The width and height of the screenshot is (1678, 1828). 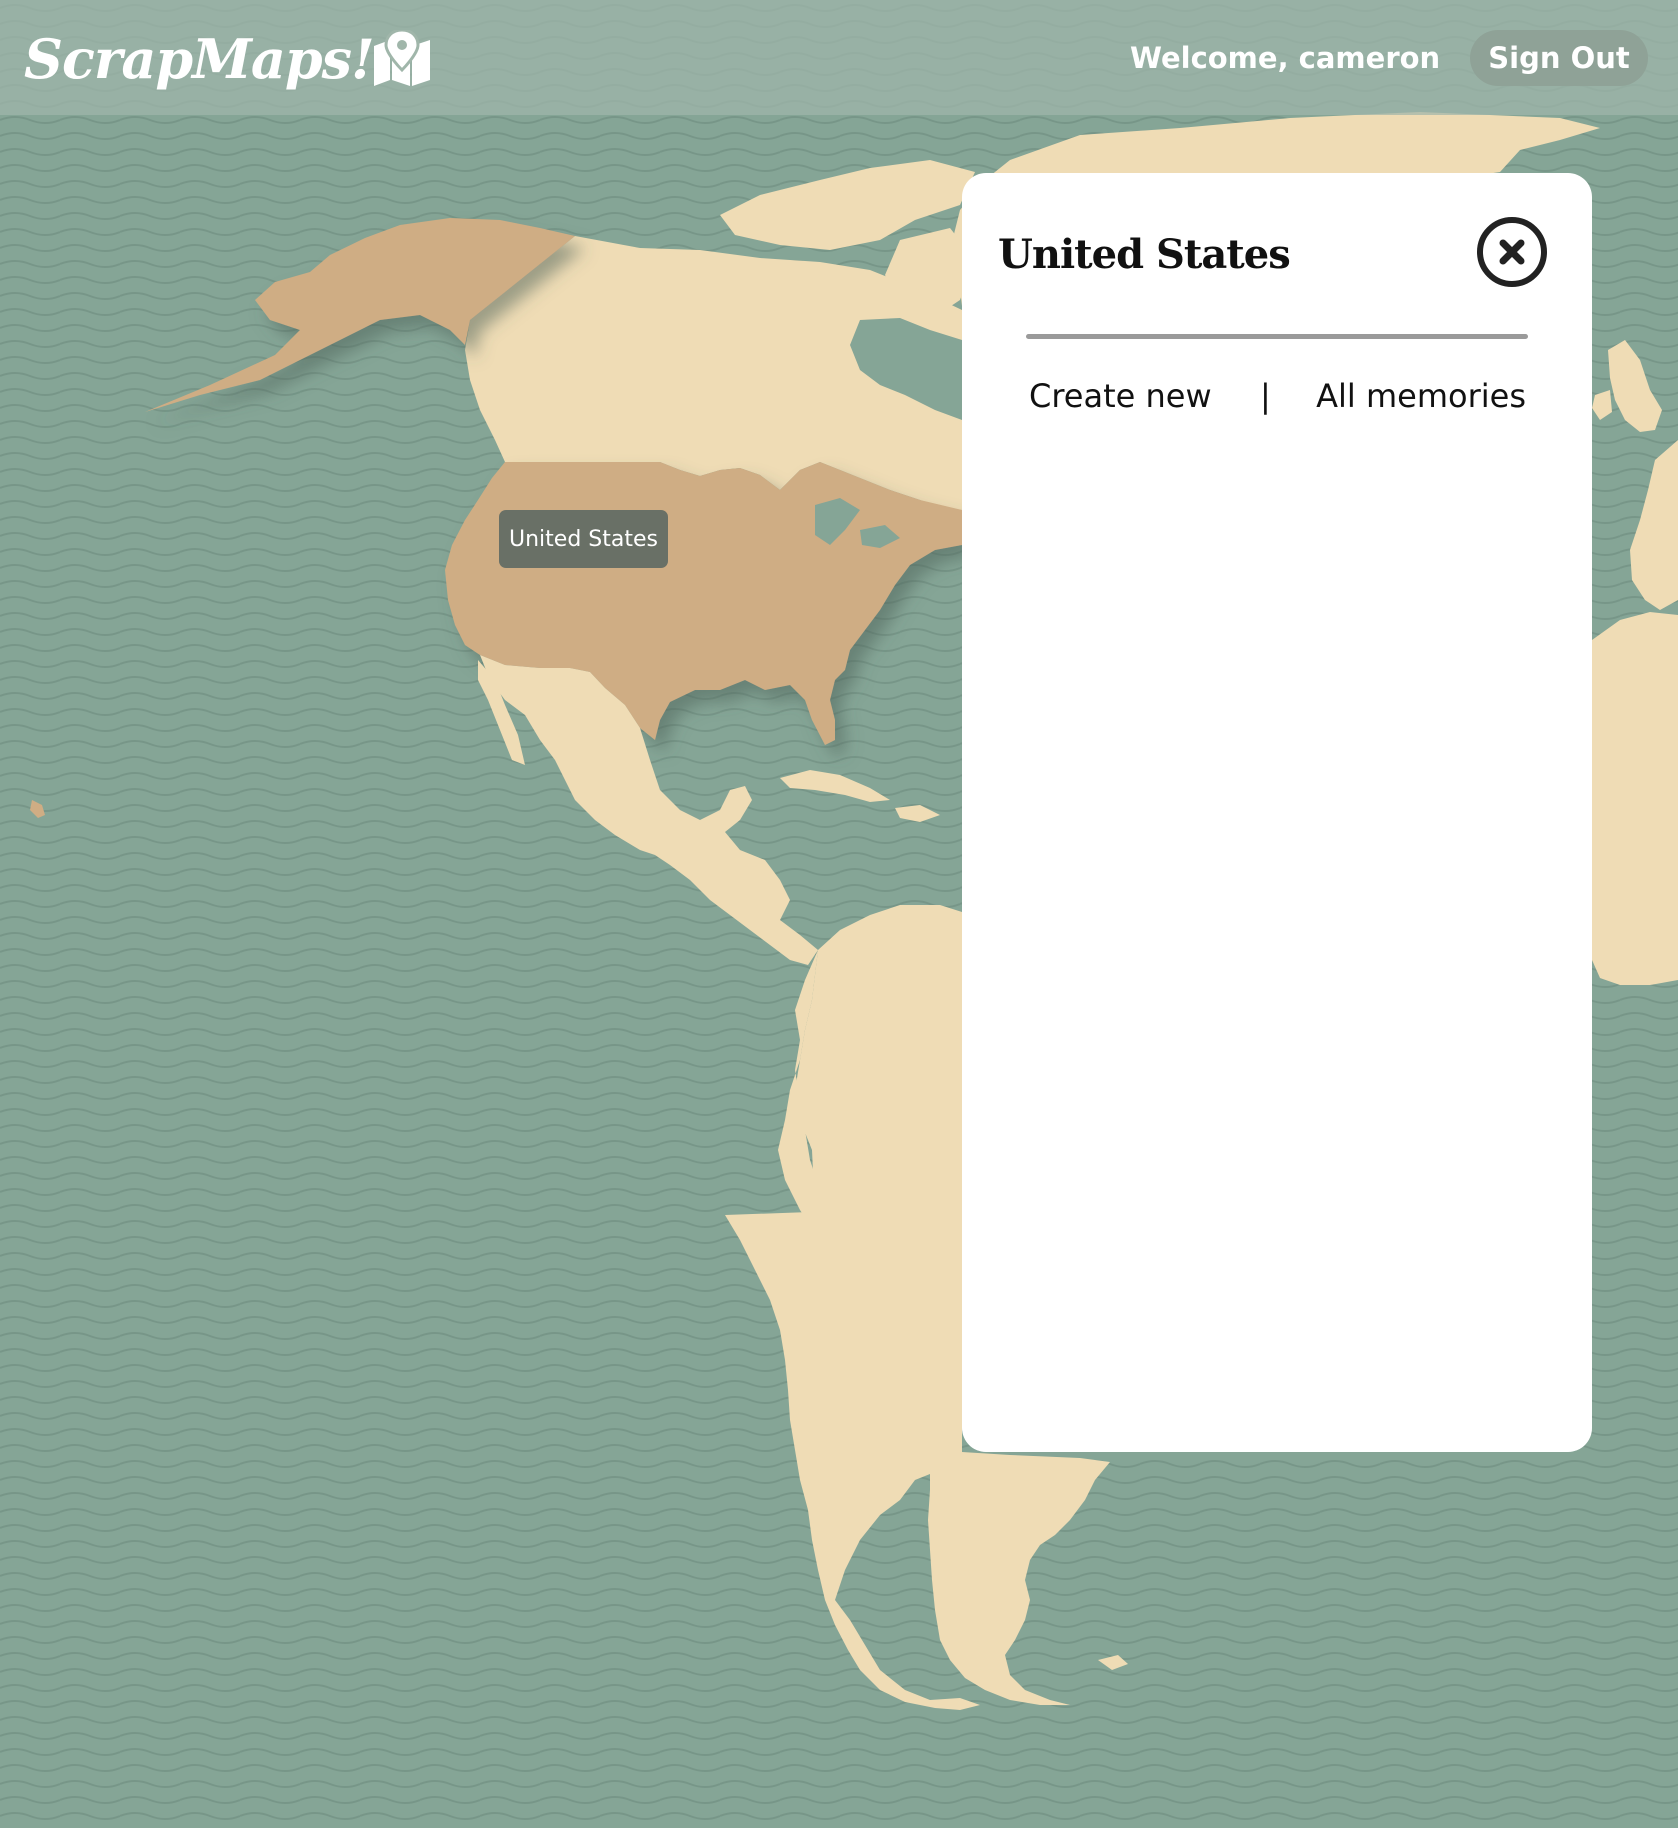 What do you see at coordinates (1120, 396) in the screenshot?
I see `tab-create-new: Create new` at bounding box center [1120, 396].